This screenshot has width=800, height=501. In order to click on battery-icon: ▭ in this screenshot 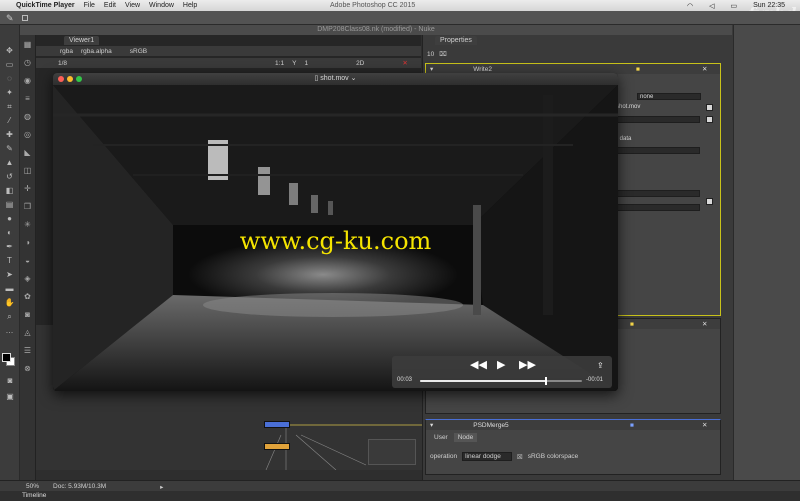, I will do `click(733, 6)`.